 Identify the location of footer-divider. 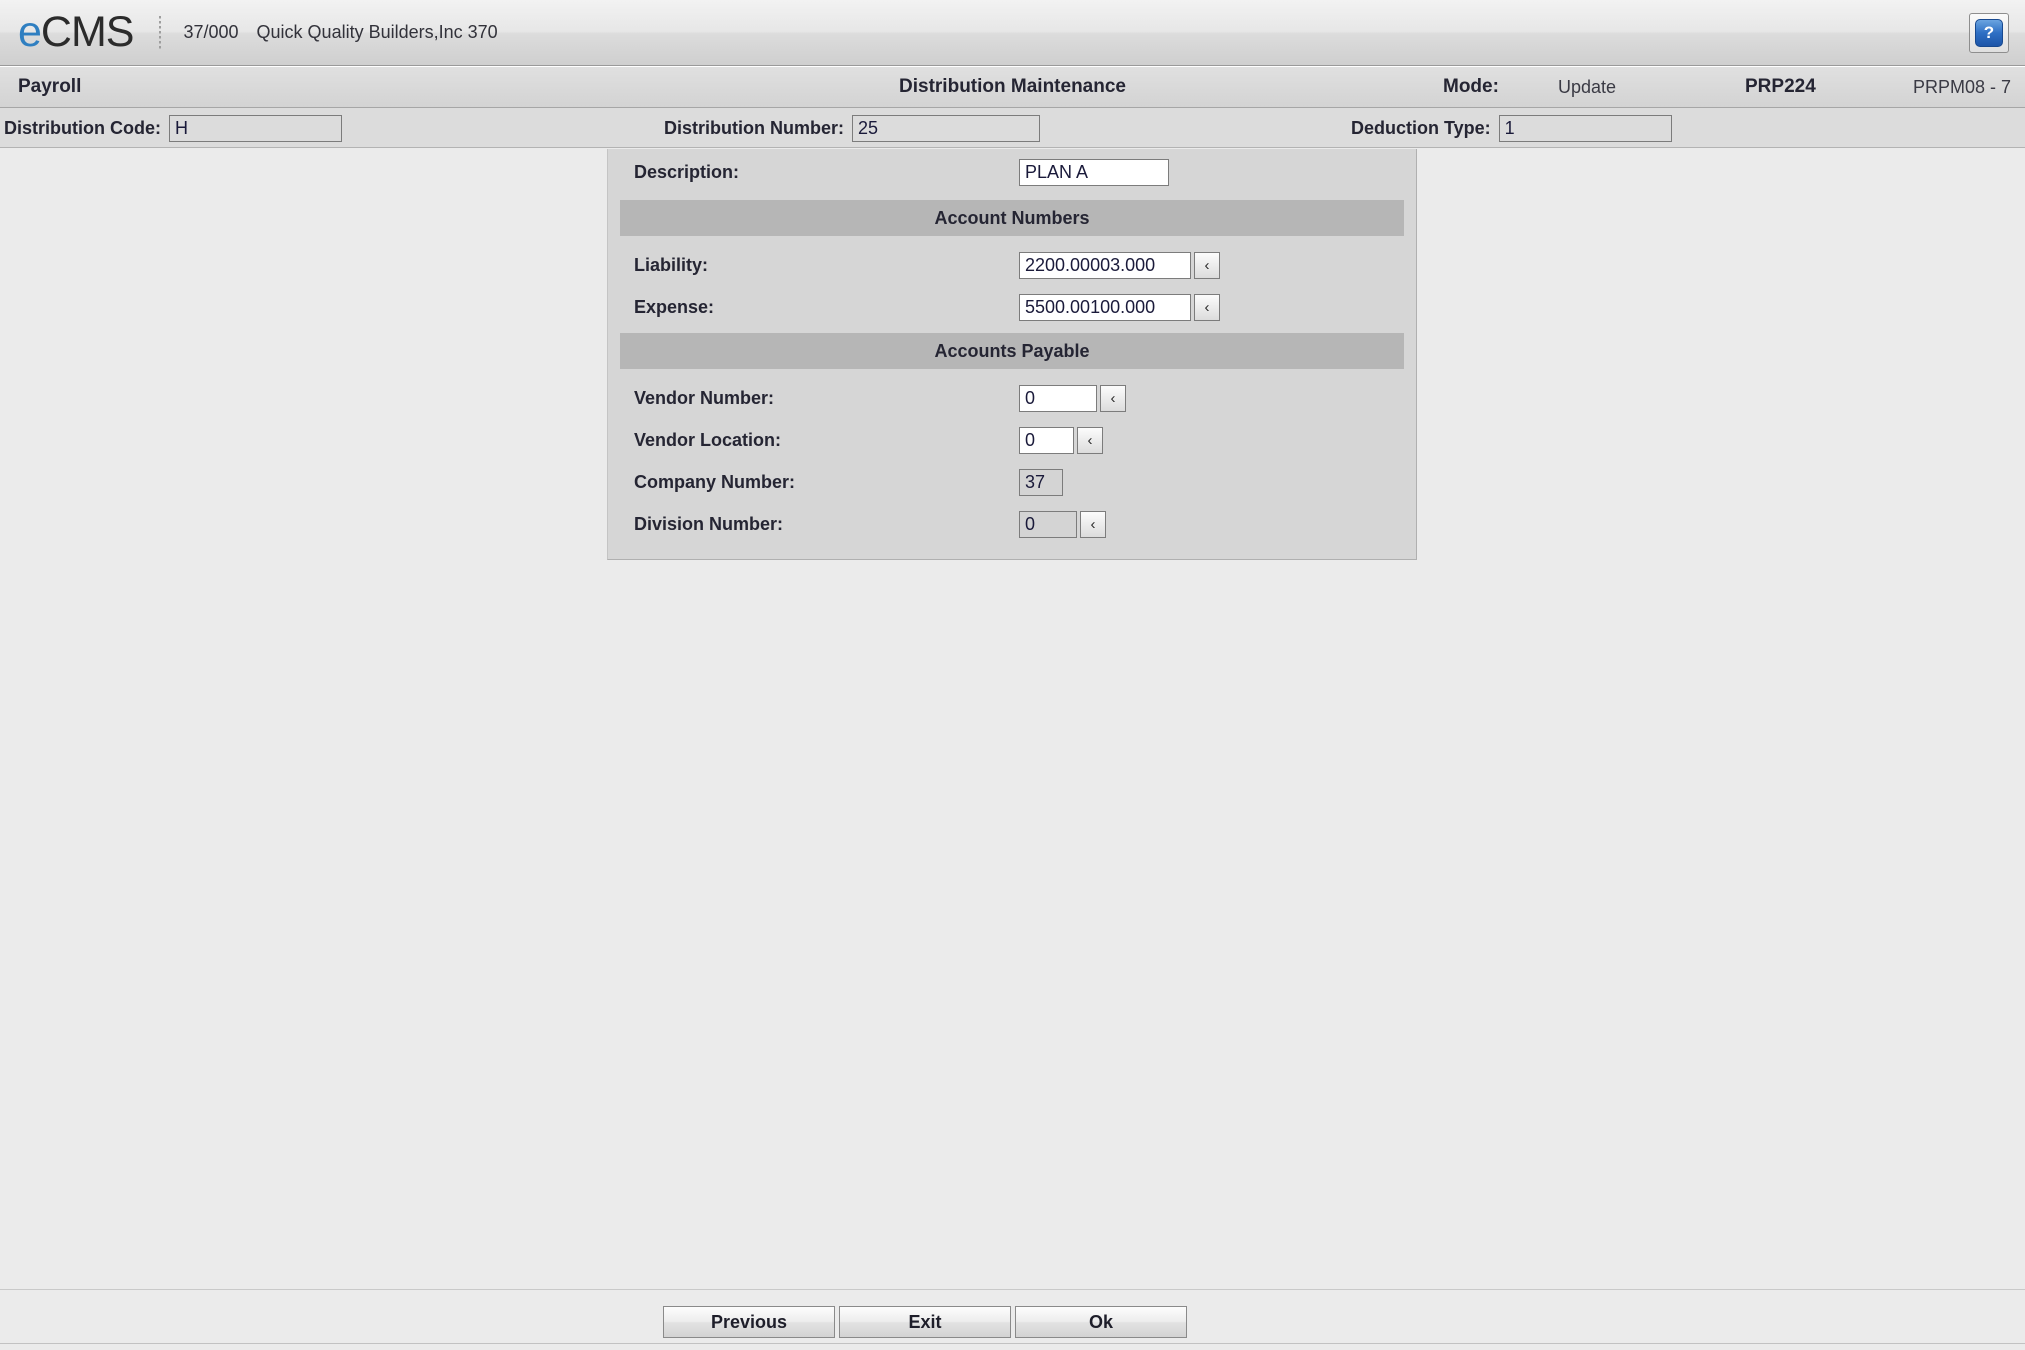
(1012, 1343).